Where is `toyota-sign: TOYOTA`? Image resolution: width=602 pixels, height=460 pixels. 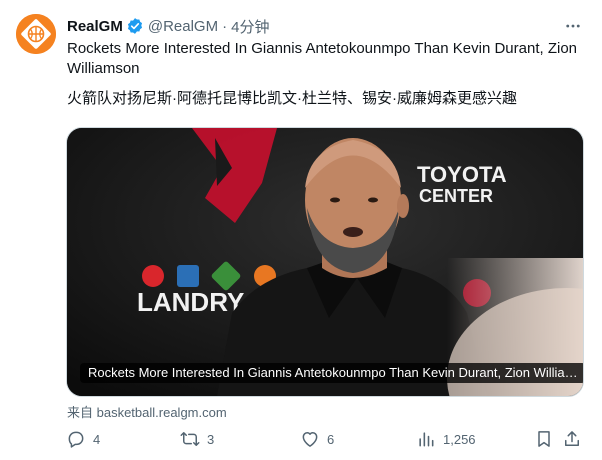 toyota-sign: TOYOTA is located at coordinates (462, 174).